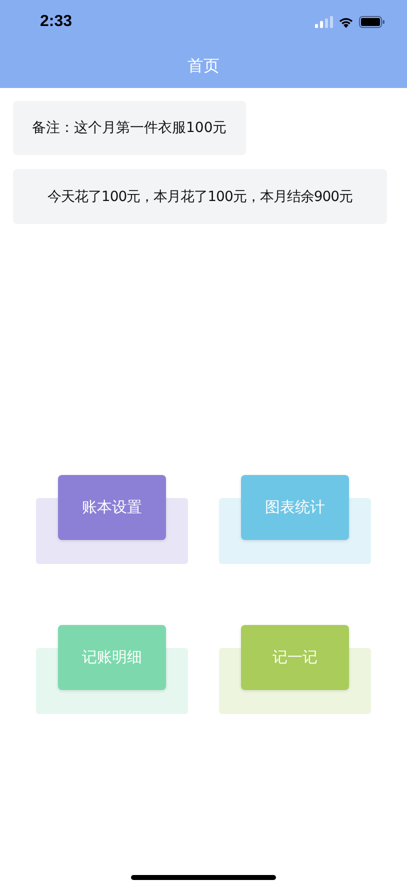 The width and height of the screenshot is (407, 889). What do you see at coordinates (295, 657) in the screenshot?
I see `menu-button: 记一记` at bounding box center [295, 657].